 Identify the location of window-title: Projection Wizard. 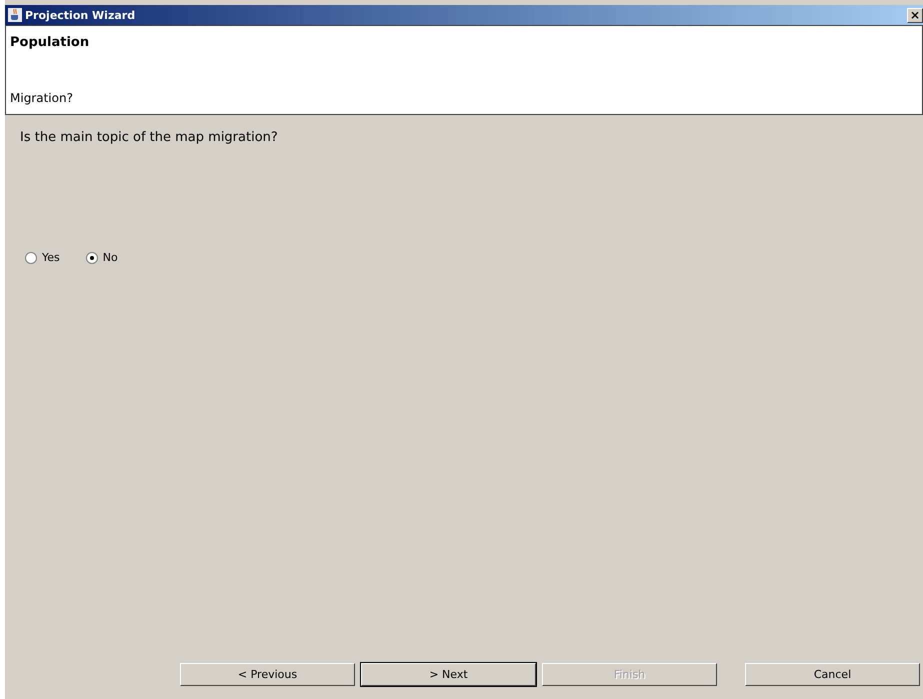
(80, 15).